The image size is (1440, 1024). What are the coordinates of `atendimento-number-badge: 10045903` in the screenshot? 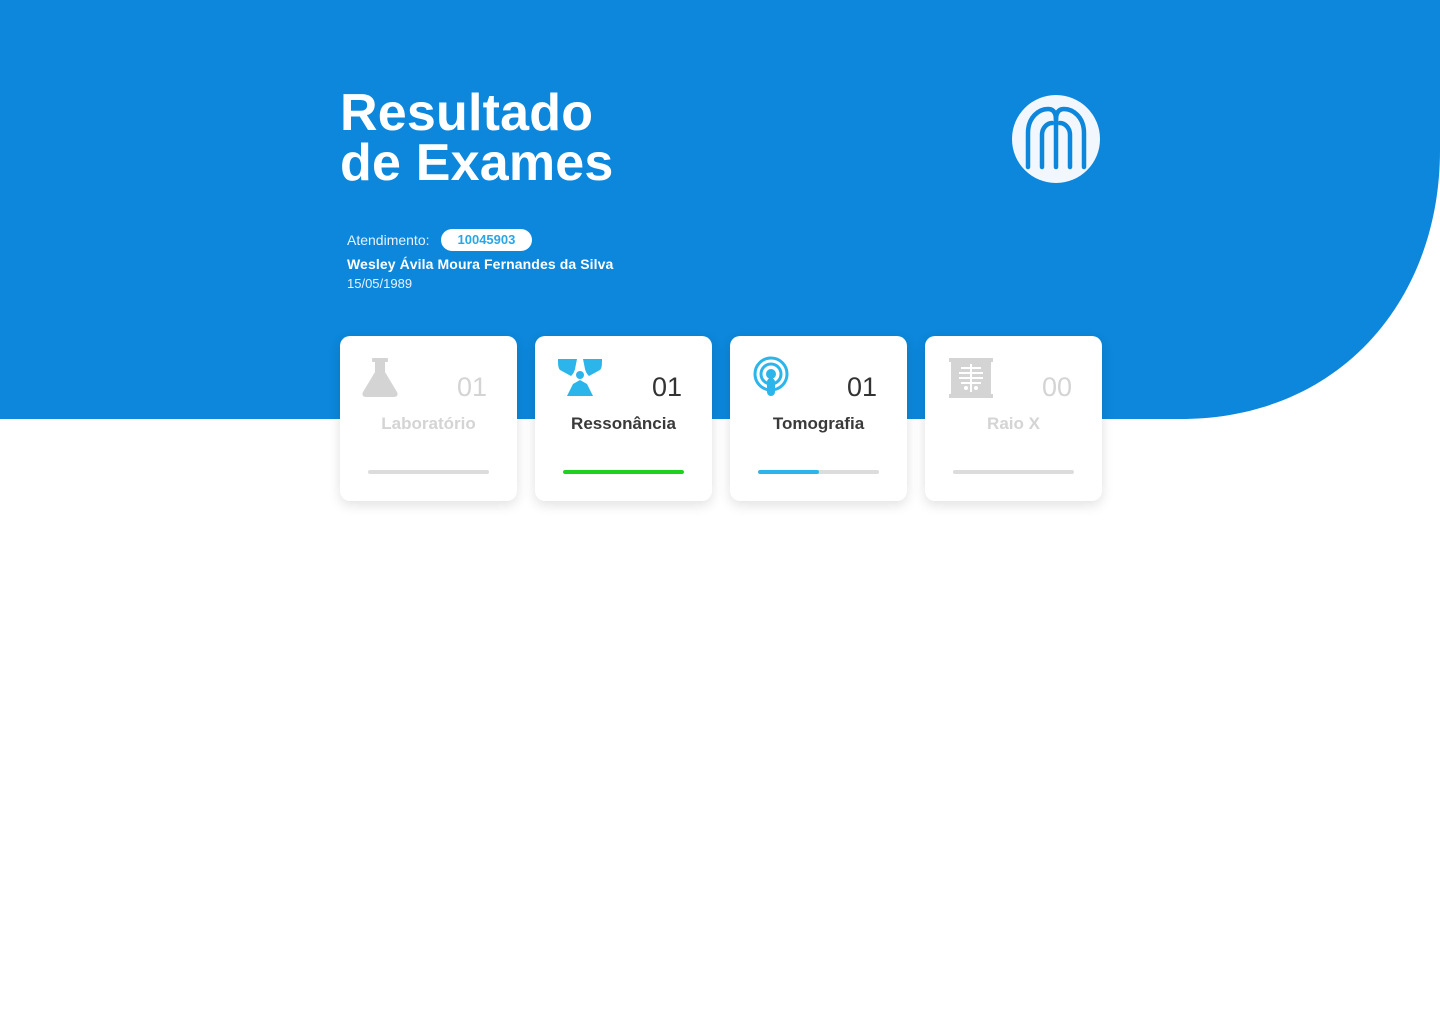 It's located at (486, 240).